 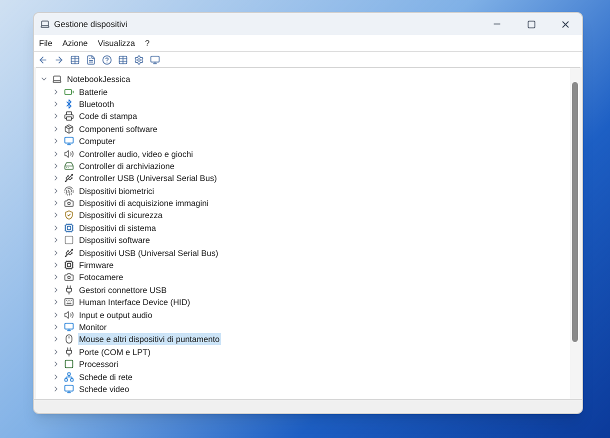 I want to click on tree-item: Mouse e altri dispositivi di puntamento, so click(x=149, y=339).